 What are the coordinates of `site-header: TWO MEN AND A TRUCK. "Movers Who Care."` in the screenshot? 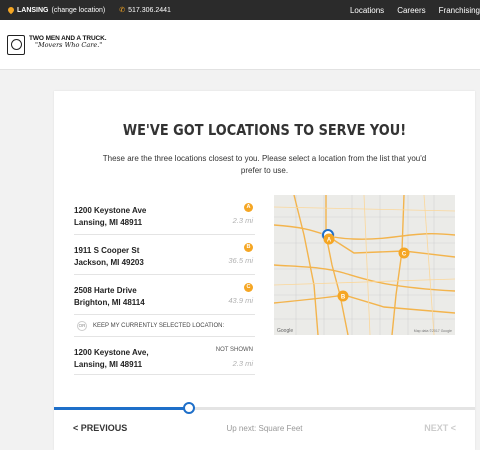 It's located at (240, 45).